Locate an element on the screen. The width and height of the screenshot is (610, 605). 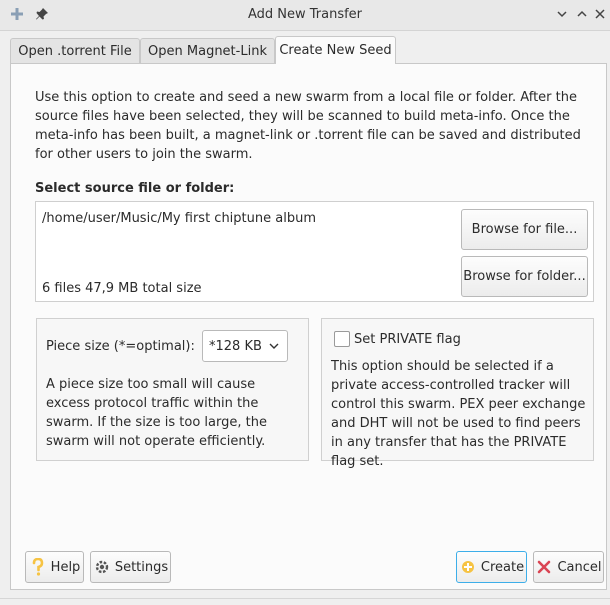
title-bar: Add New Transfer is located at coordinates (305, 15).